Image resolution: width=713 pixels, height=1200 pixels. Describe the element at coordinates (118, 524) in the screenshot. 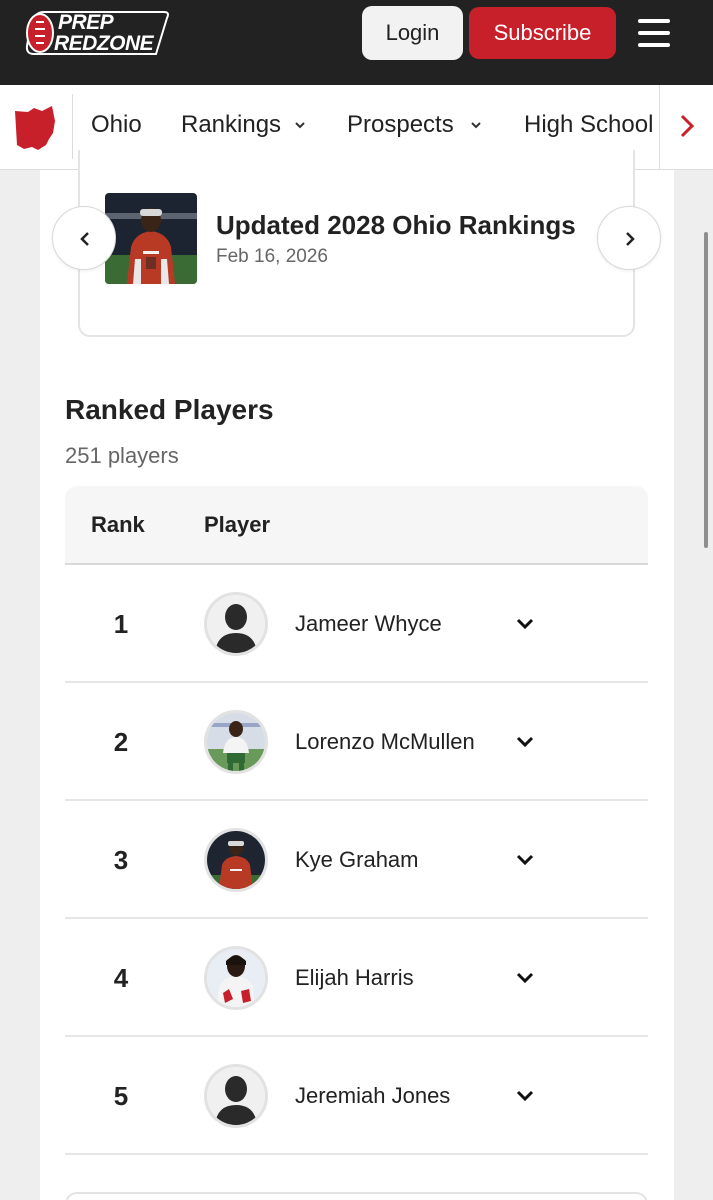

I see `column-header-rank: Rank` at that location.